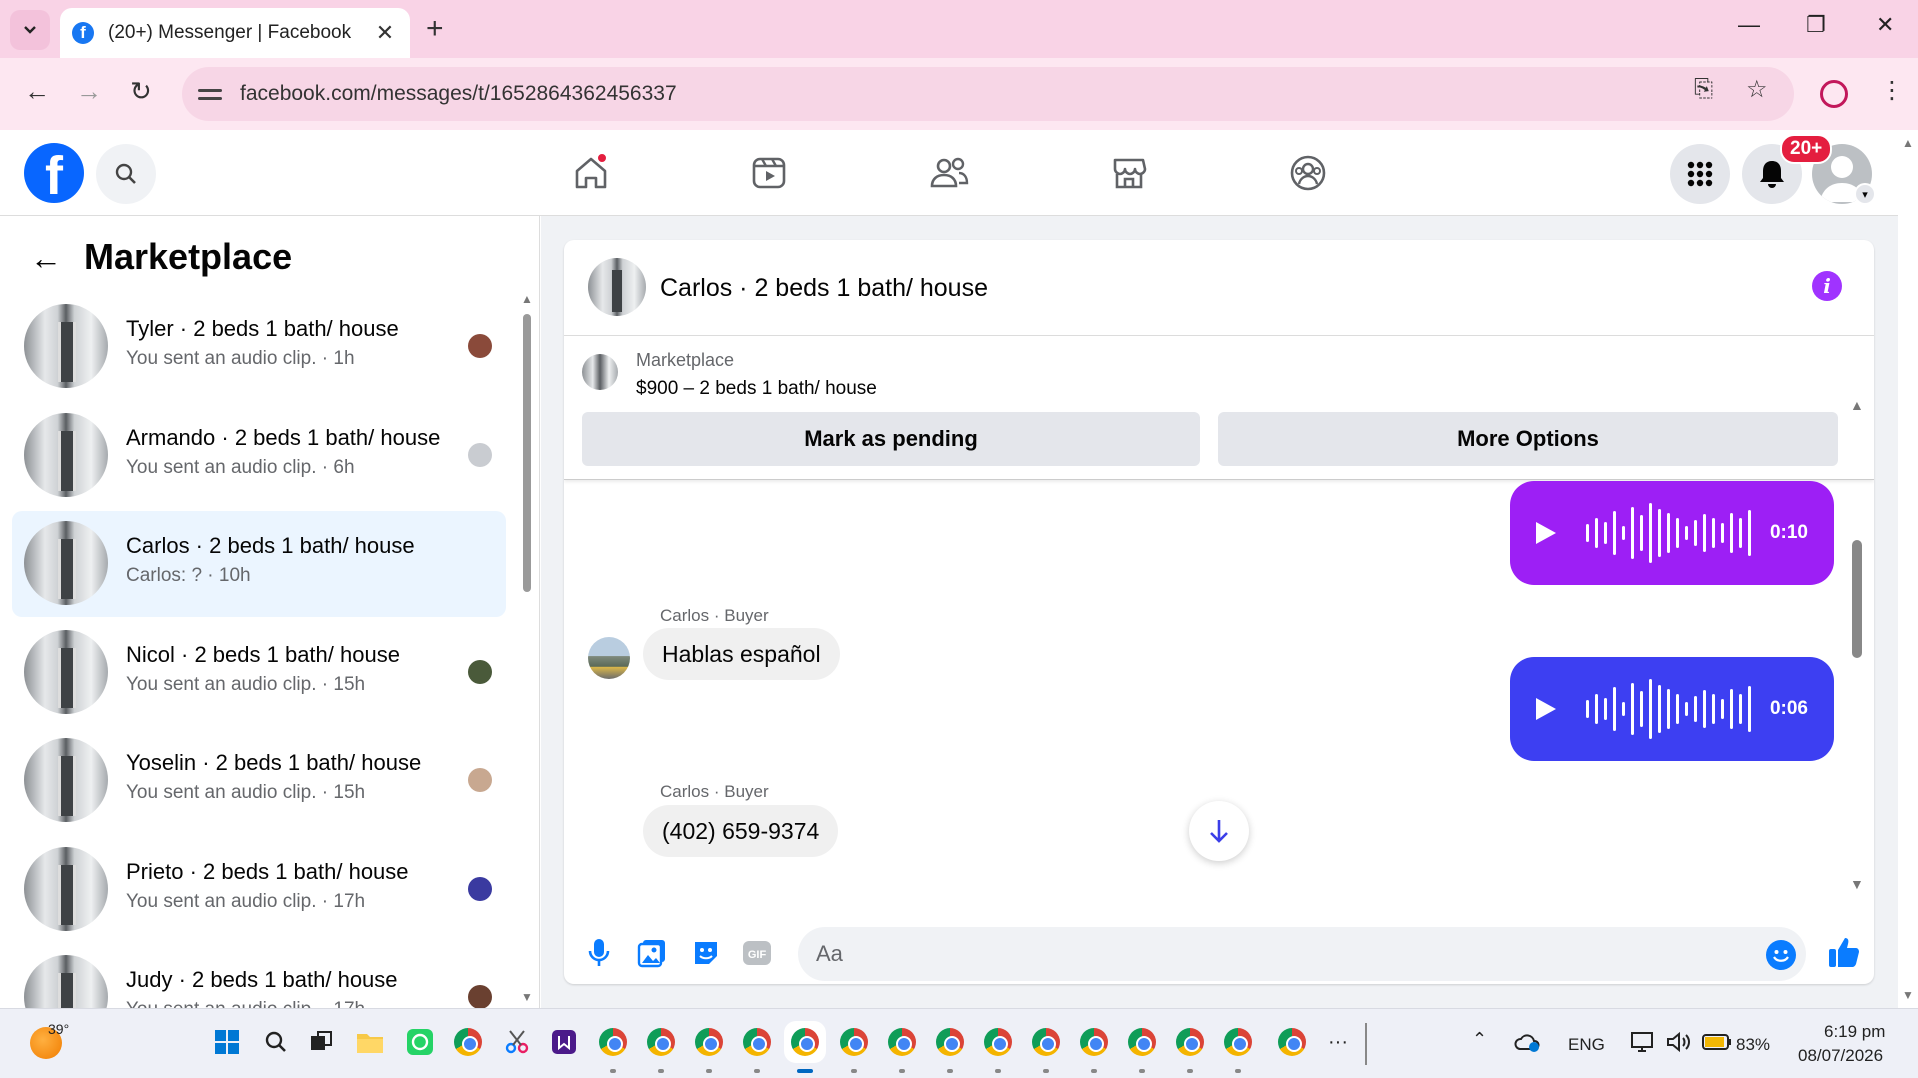 This screenshot has width=1918, height=1078. Describe the element at coordinates (1857, 599) in the screenshot. I see `chat-scrollbar` at that location.